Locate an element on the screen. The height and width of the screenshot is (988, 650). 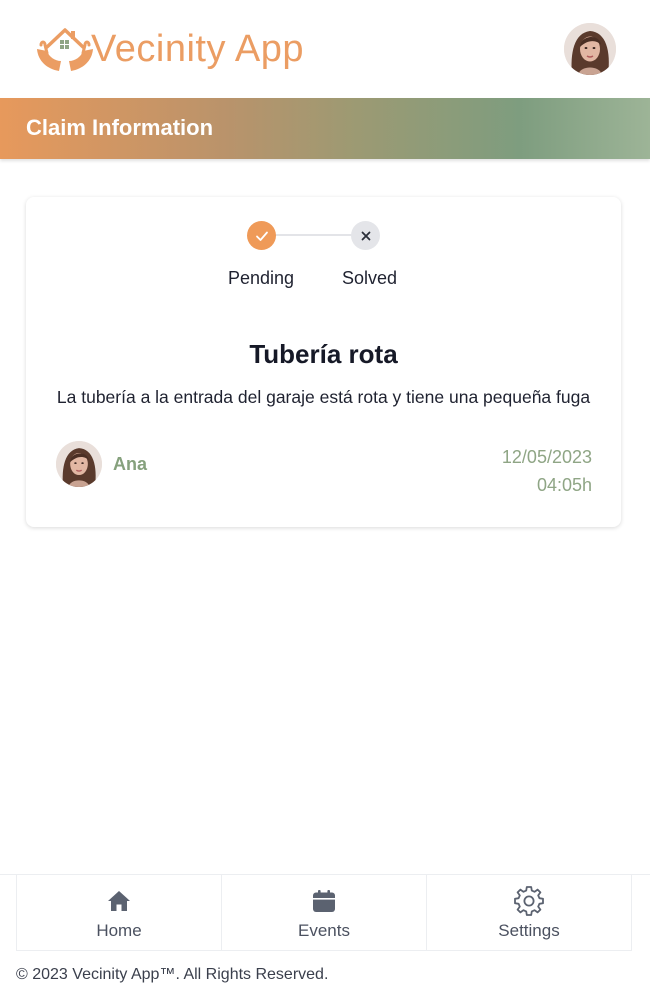
check-icon is located at coordinates (261, 236).